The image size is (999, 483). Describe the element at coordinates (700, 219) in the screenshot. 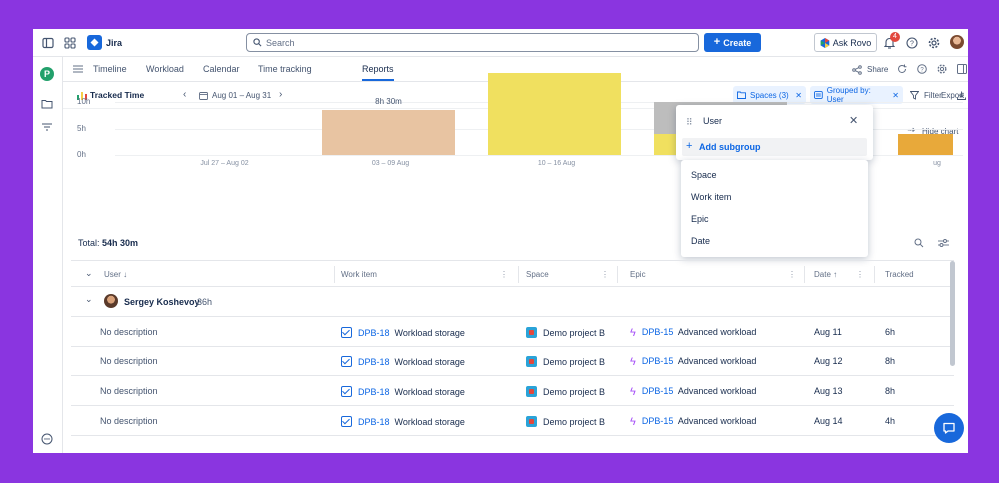

I see `option-epic: Epic` at that location.